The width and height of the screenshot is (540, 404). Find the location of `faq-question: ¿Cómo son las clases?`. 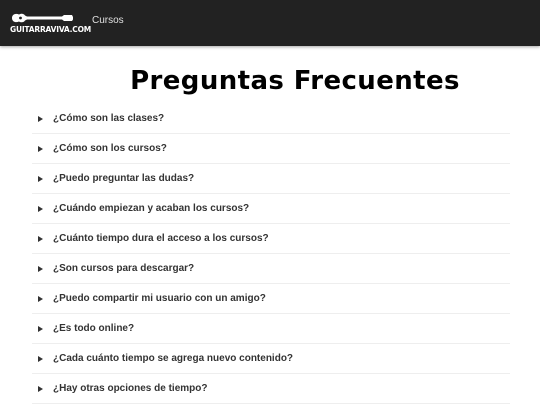

faq-question: ¿Cómo son las clases? is located at coordinates (109, 118).